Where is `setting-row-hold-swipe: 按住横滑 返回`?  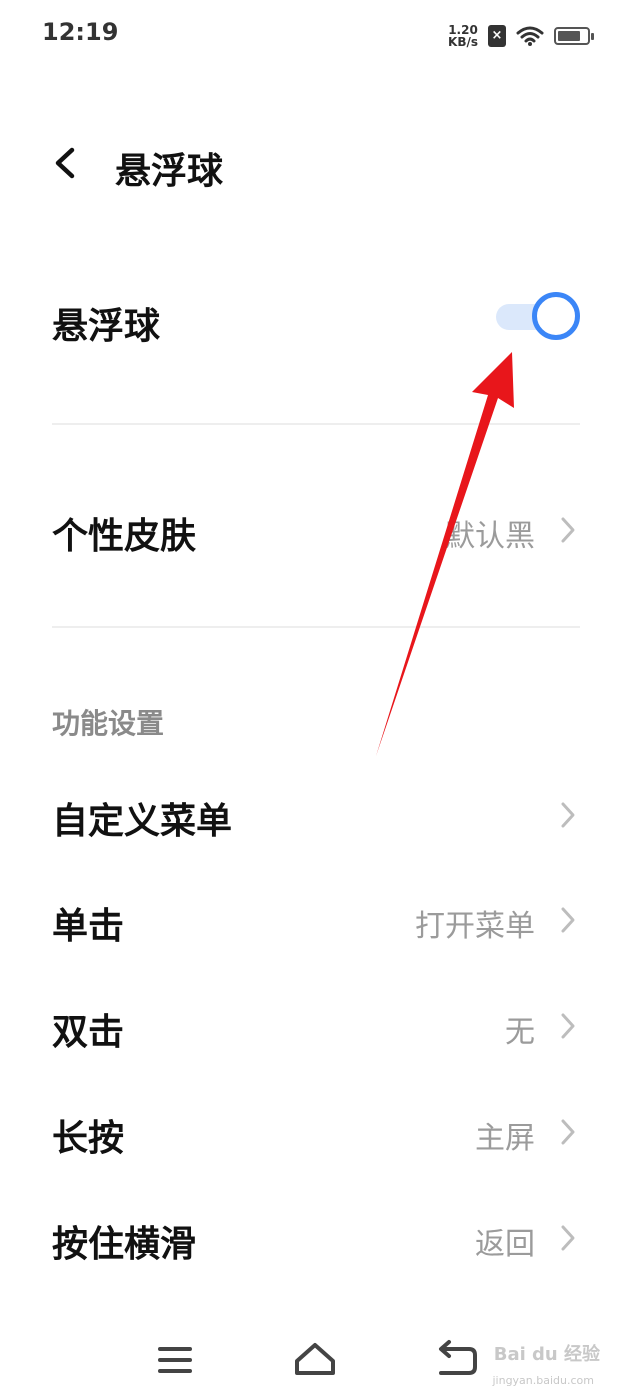 setting-row-hold-swipe: 按住横滑 返回 is located at coordinates (315, 1238).